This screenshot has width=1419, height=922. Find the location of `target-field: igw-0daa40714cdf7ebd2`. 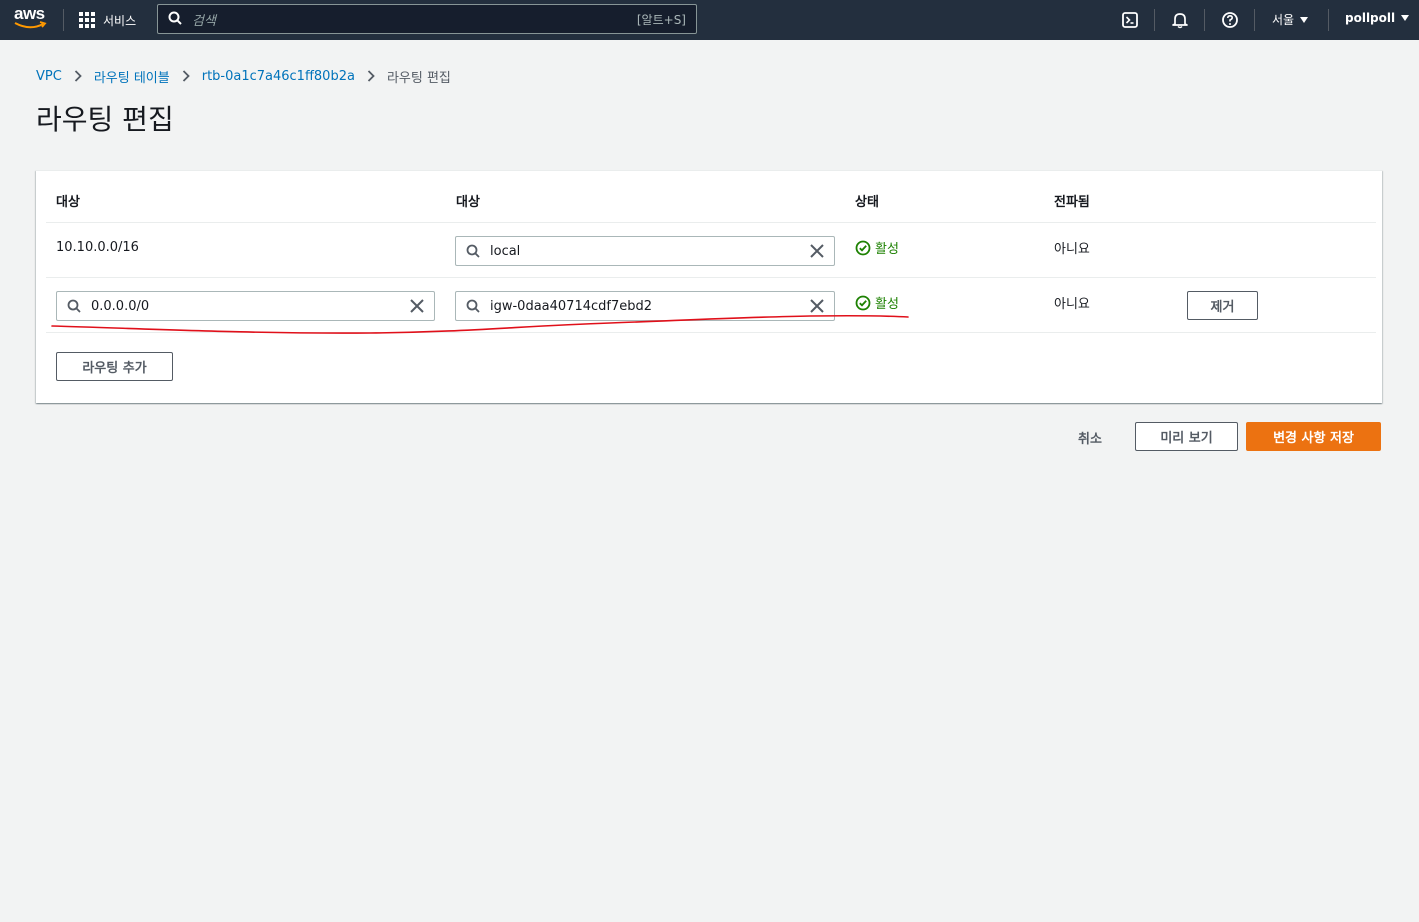

target-field: igw-0daa40714cdf7ebd2 is located at coordinates (645, 306).